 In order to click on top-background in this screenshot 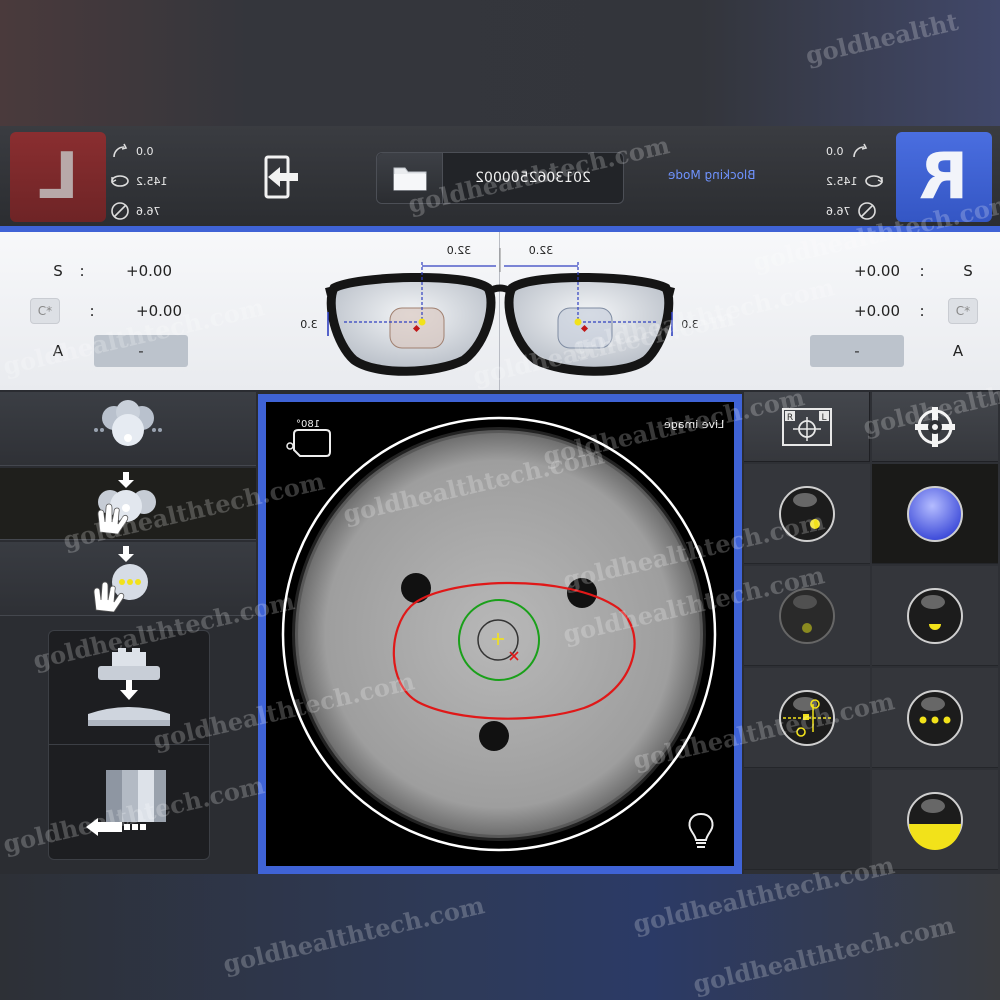, I will do `click(500, 63)`.